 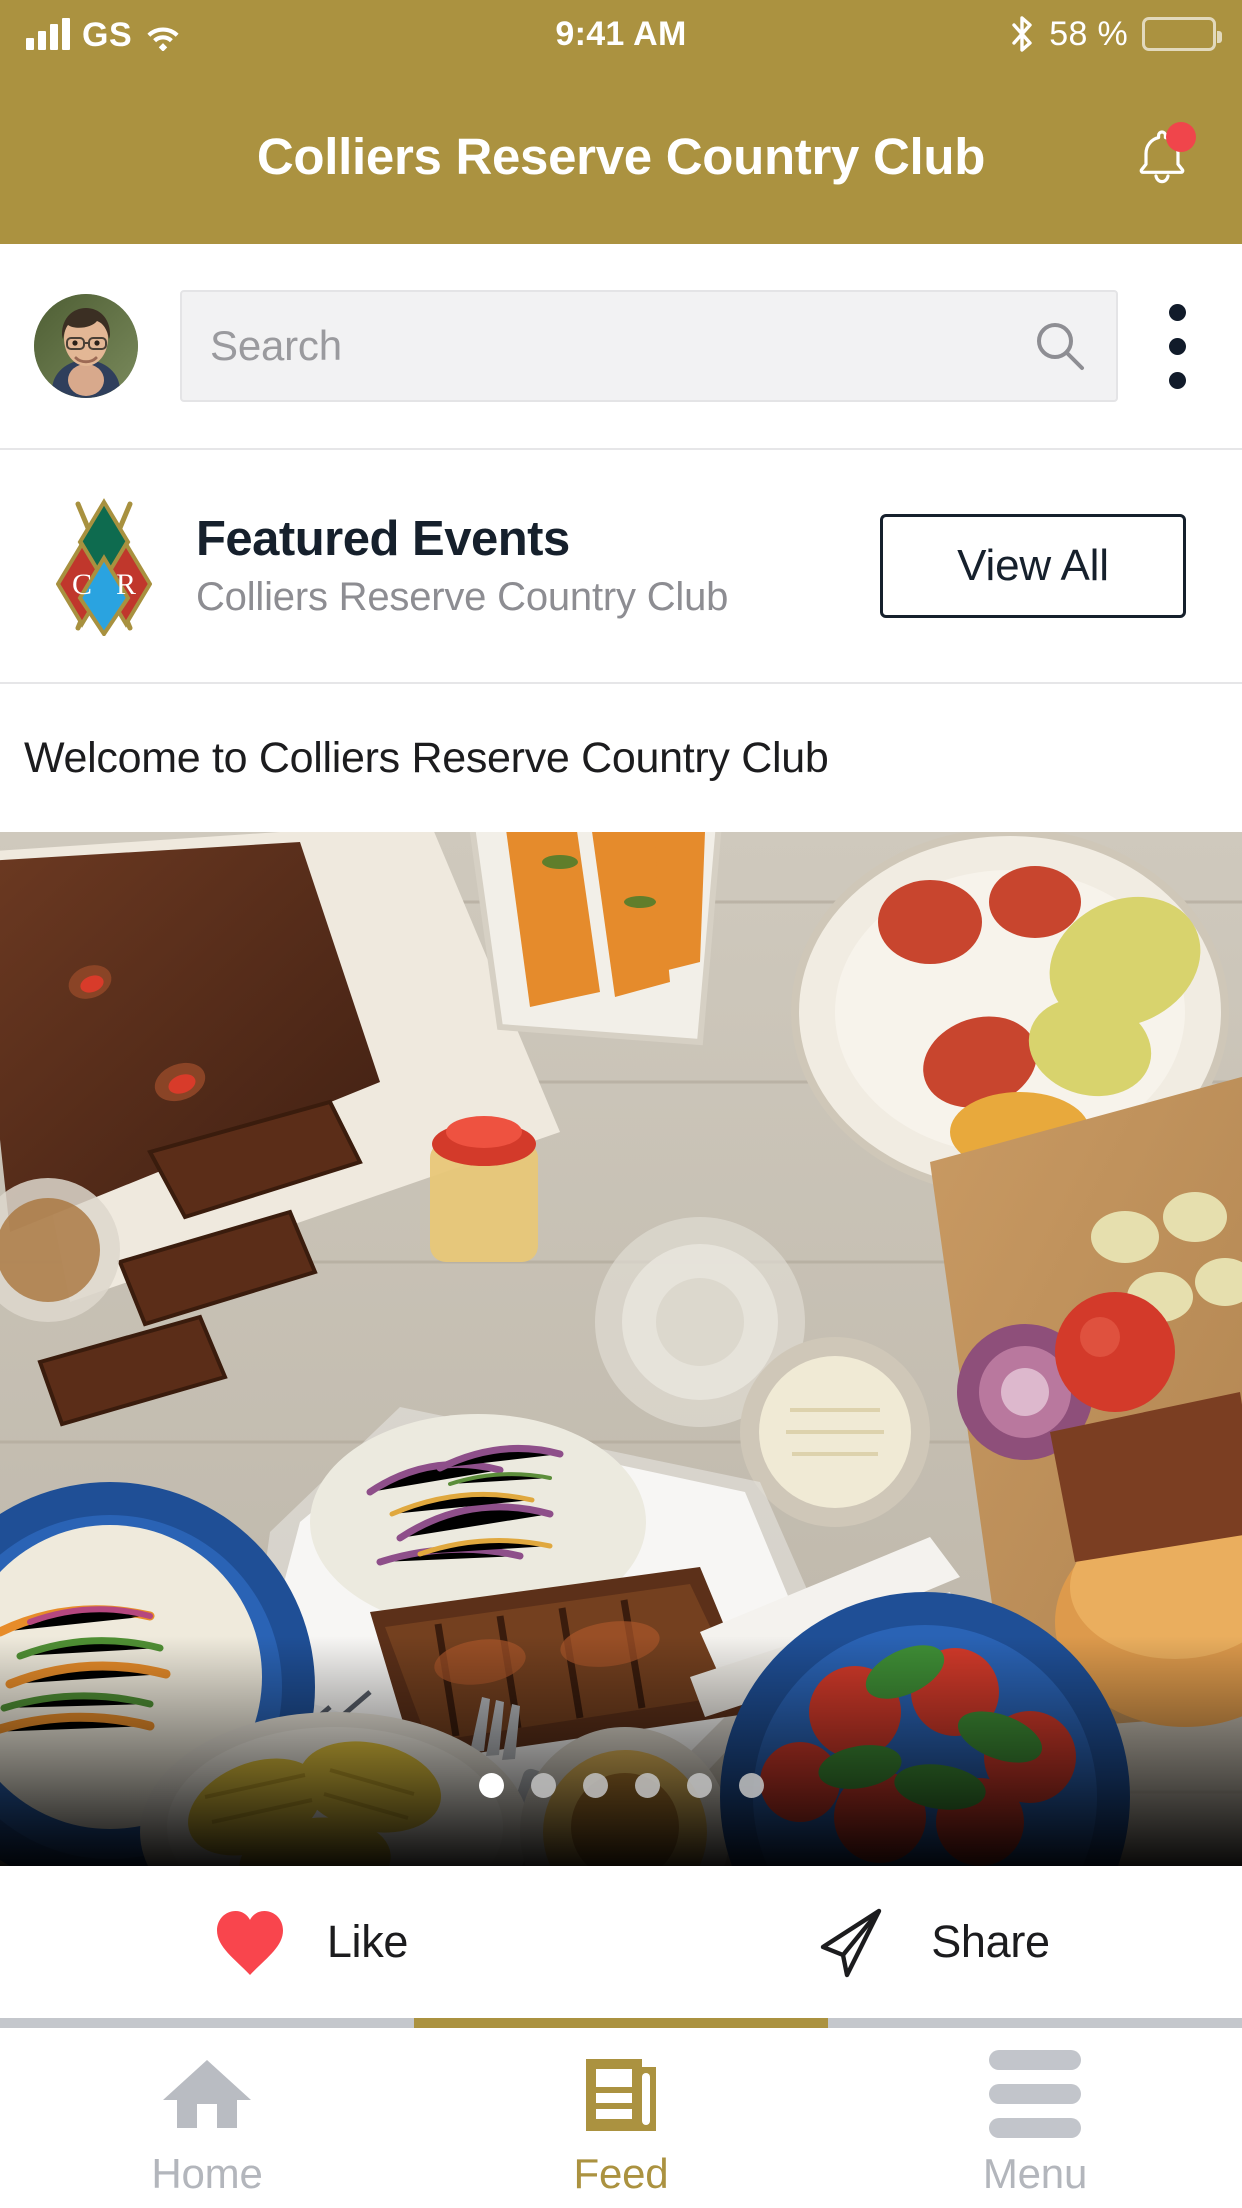 I want to click on tab-indicator-feed, so click(x=621, y=2023).